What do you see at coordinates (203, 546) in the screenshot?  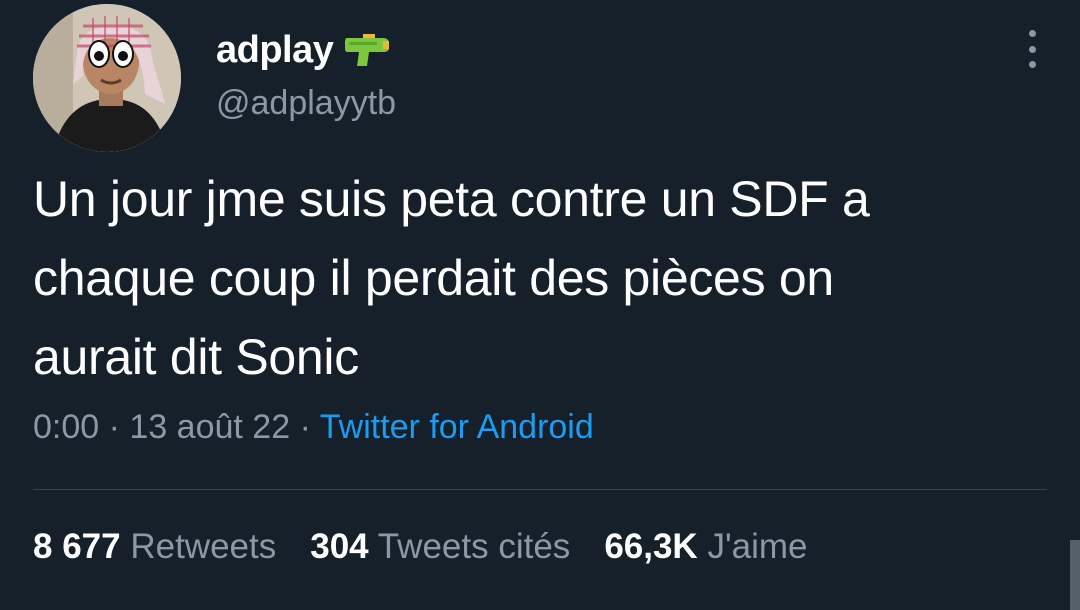 I see `retweets-label: Retweets` at bounding box center [203, 546].